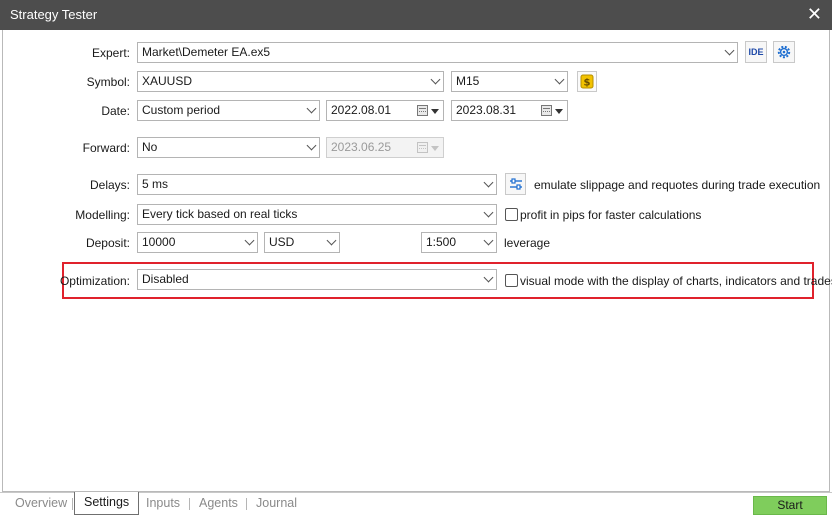  Describe the element at coordinates (41, 504) in the screenshot. I see `tab-overview: Overview` at that location.